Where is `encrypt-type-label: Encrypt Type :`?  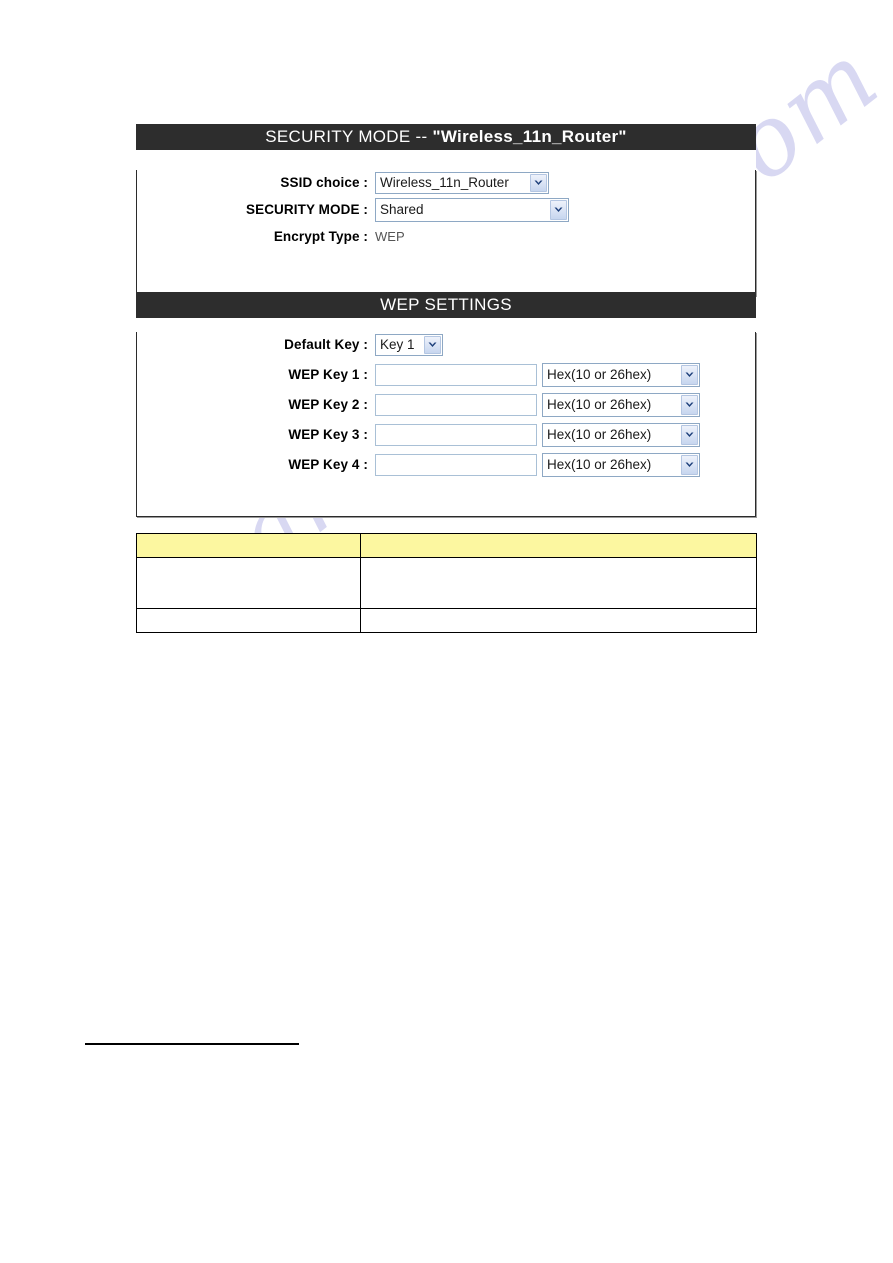
encrypt-type-label: Encrypt Type : is located at coordinates (320, 236).